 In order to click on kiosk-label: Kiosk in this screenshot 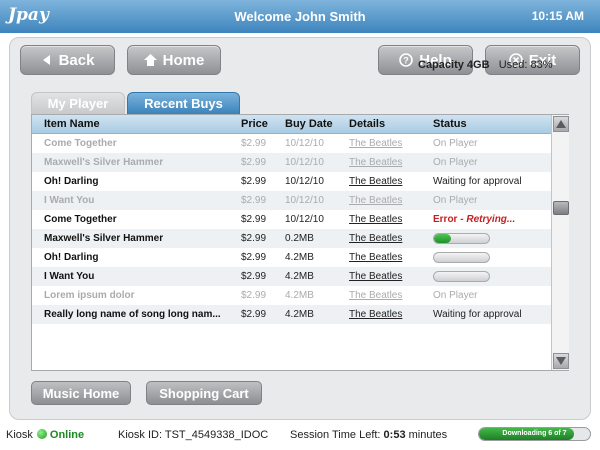, I will do `click(19, 435)`.